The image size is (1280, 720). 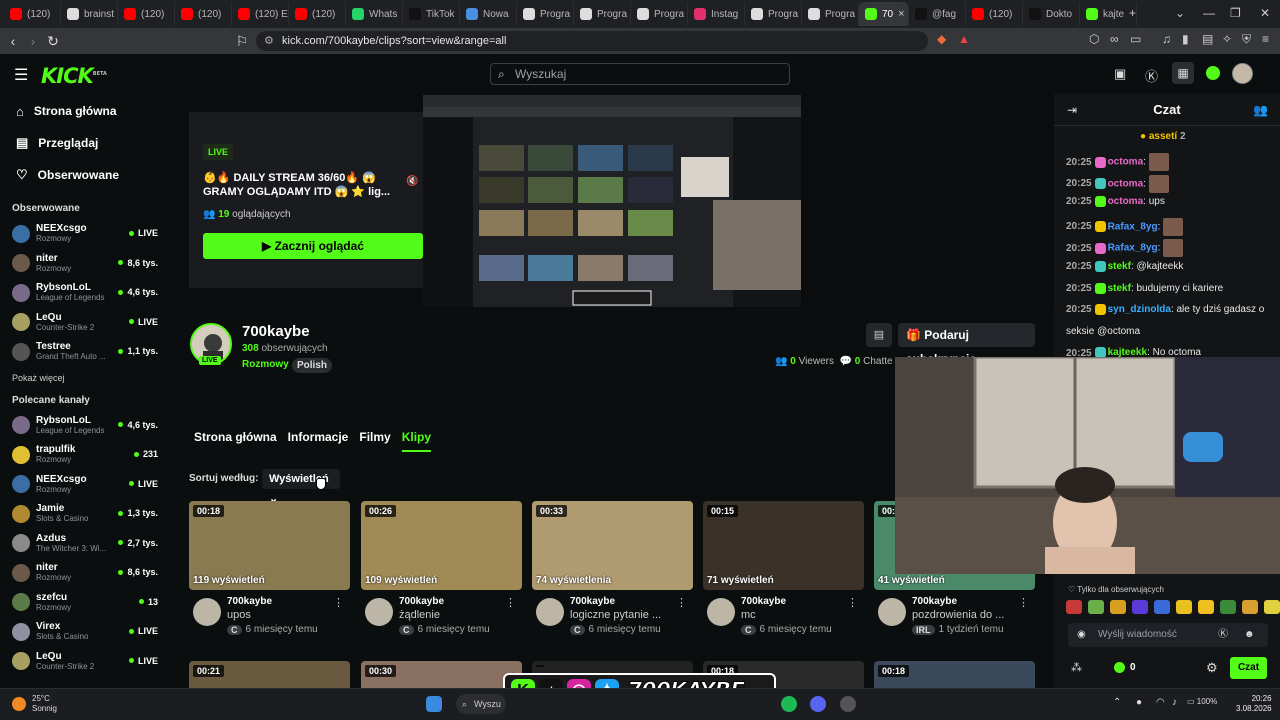 What do you see at coordinates (1185, 39) in the screenshot?
I see `sidebar-icon: ▮` at bounding box center [1185, 39].